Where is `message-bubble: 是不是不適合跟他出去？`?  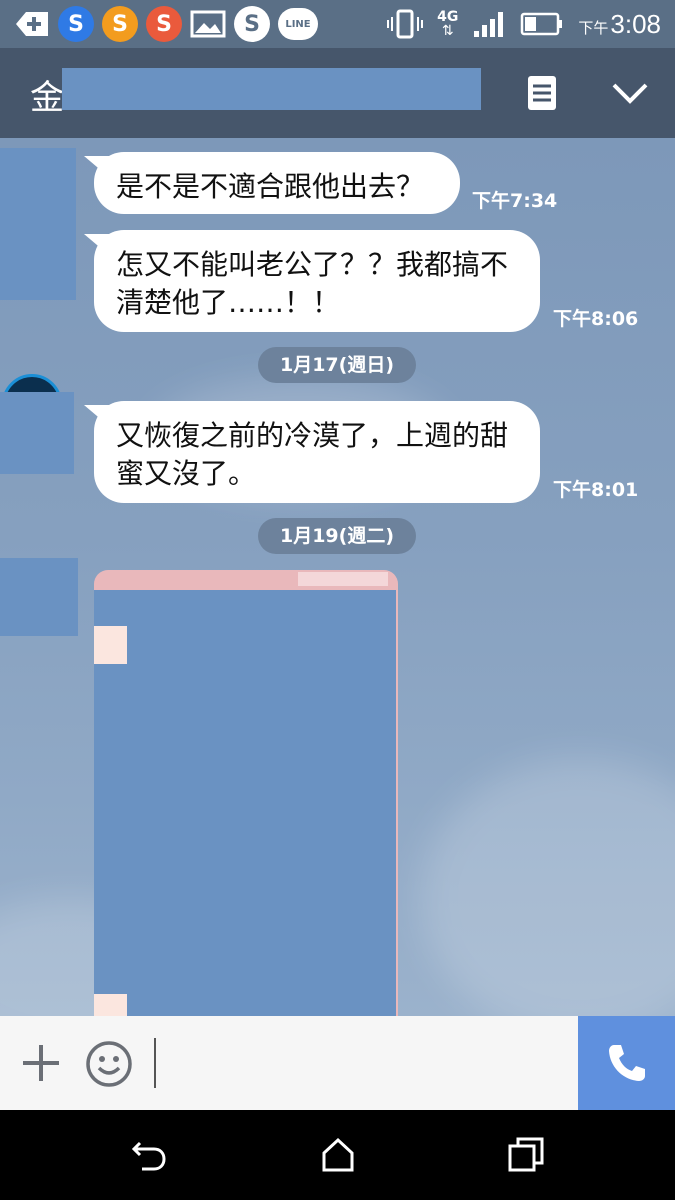 message-bubble: 是不是不適合跟他出去？ is located at coordinates (272, 183).